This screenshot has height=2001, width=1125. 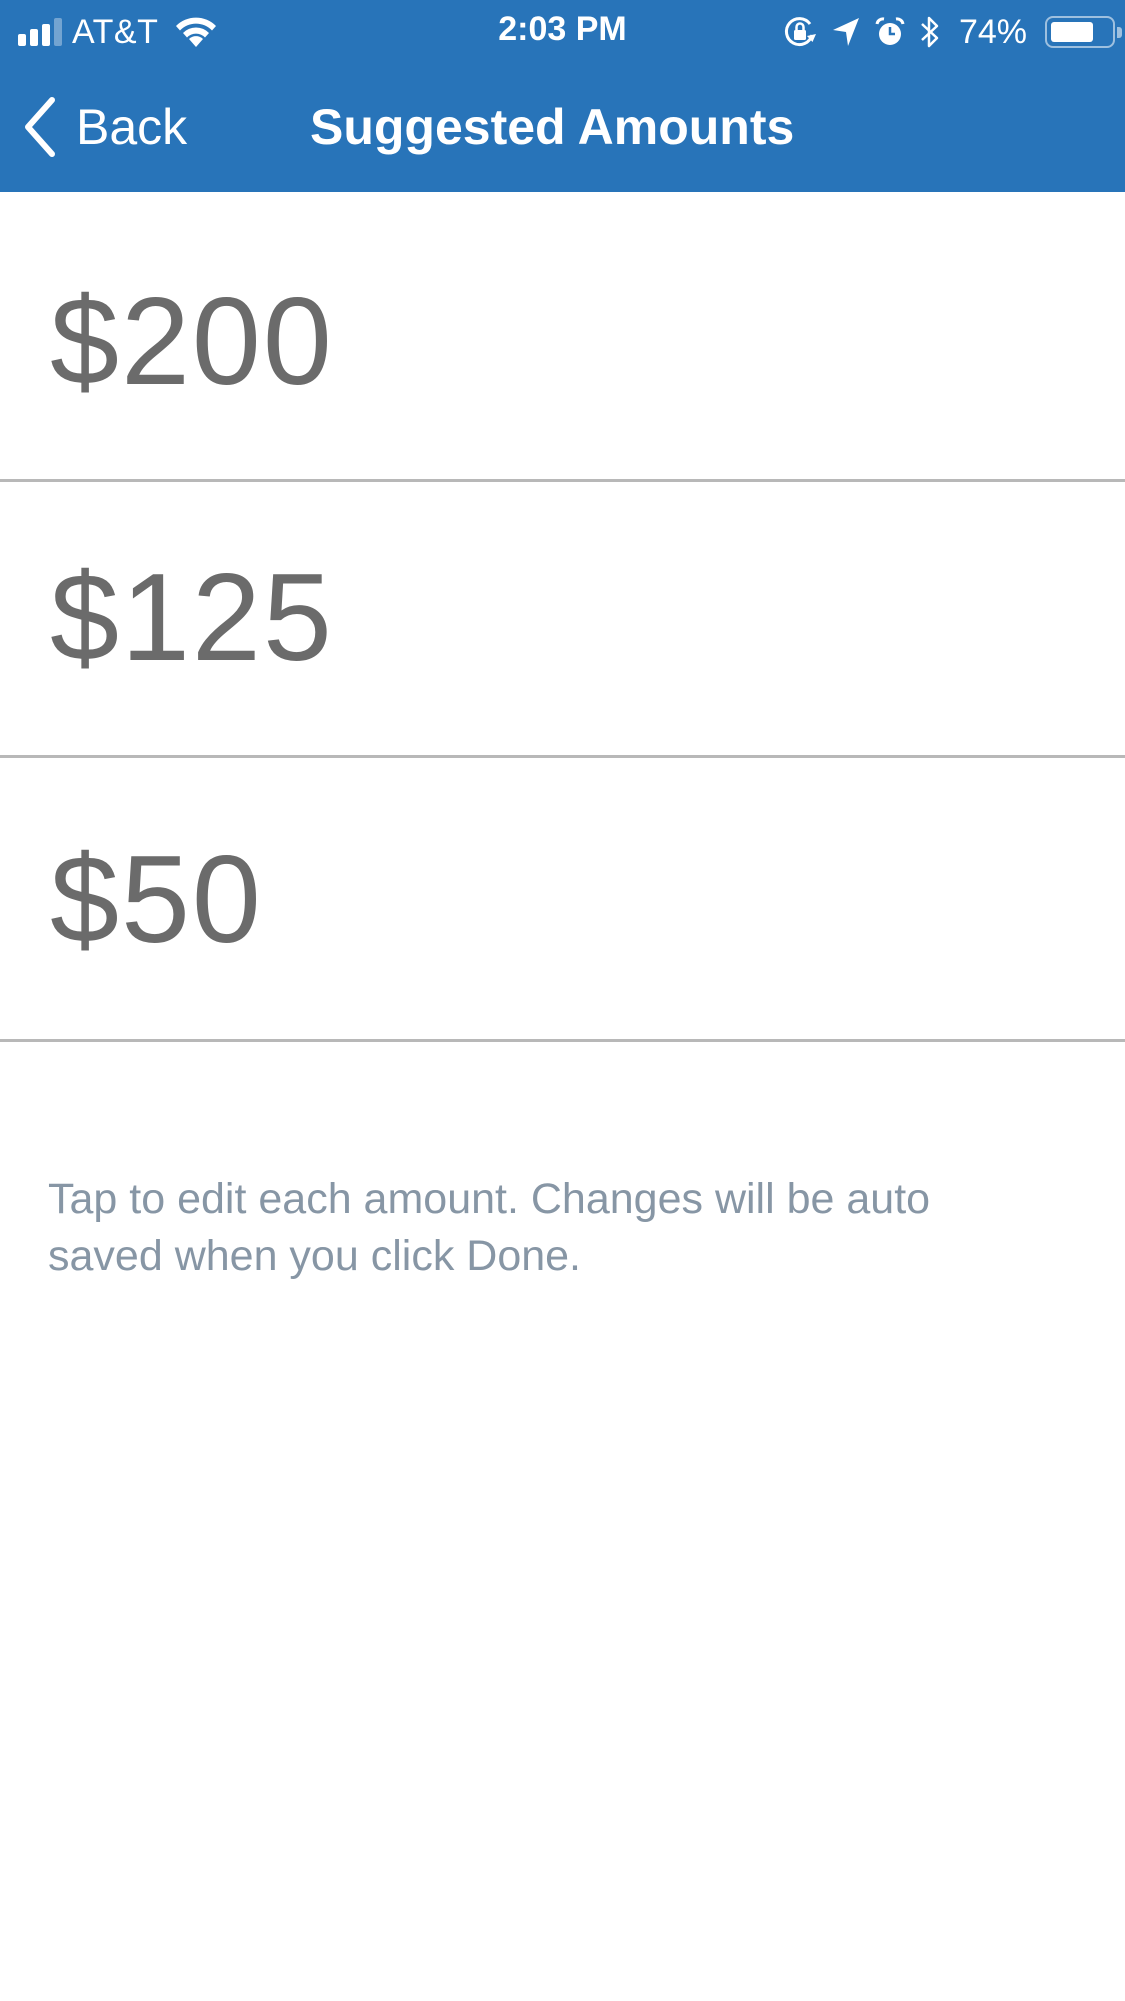 I want to click on status-bar: AT&T 2:03 PM 74%, so click(x=562, y=32).